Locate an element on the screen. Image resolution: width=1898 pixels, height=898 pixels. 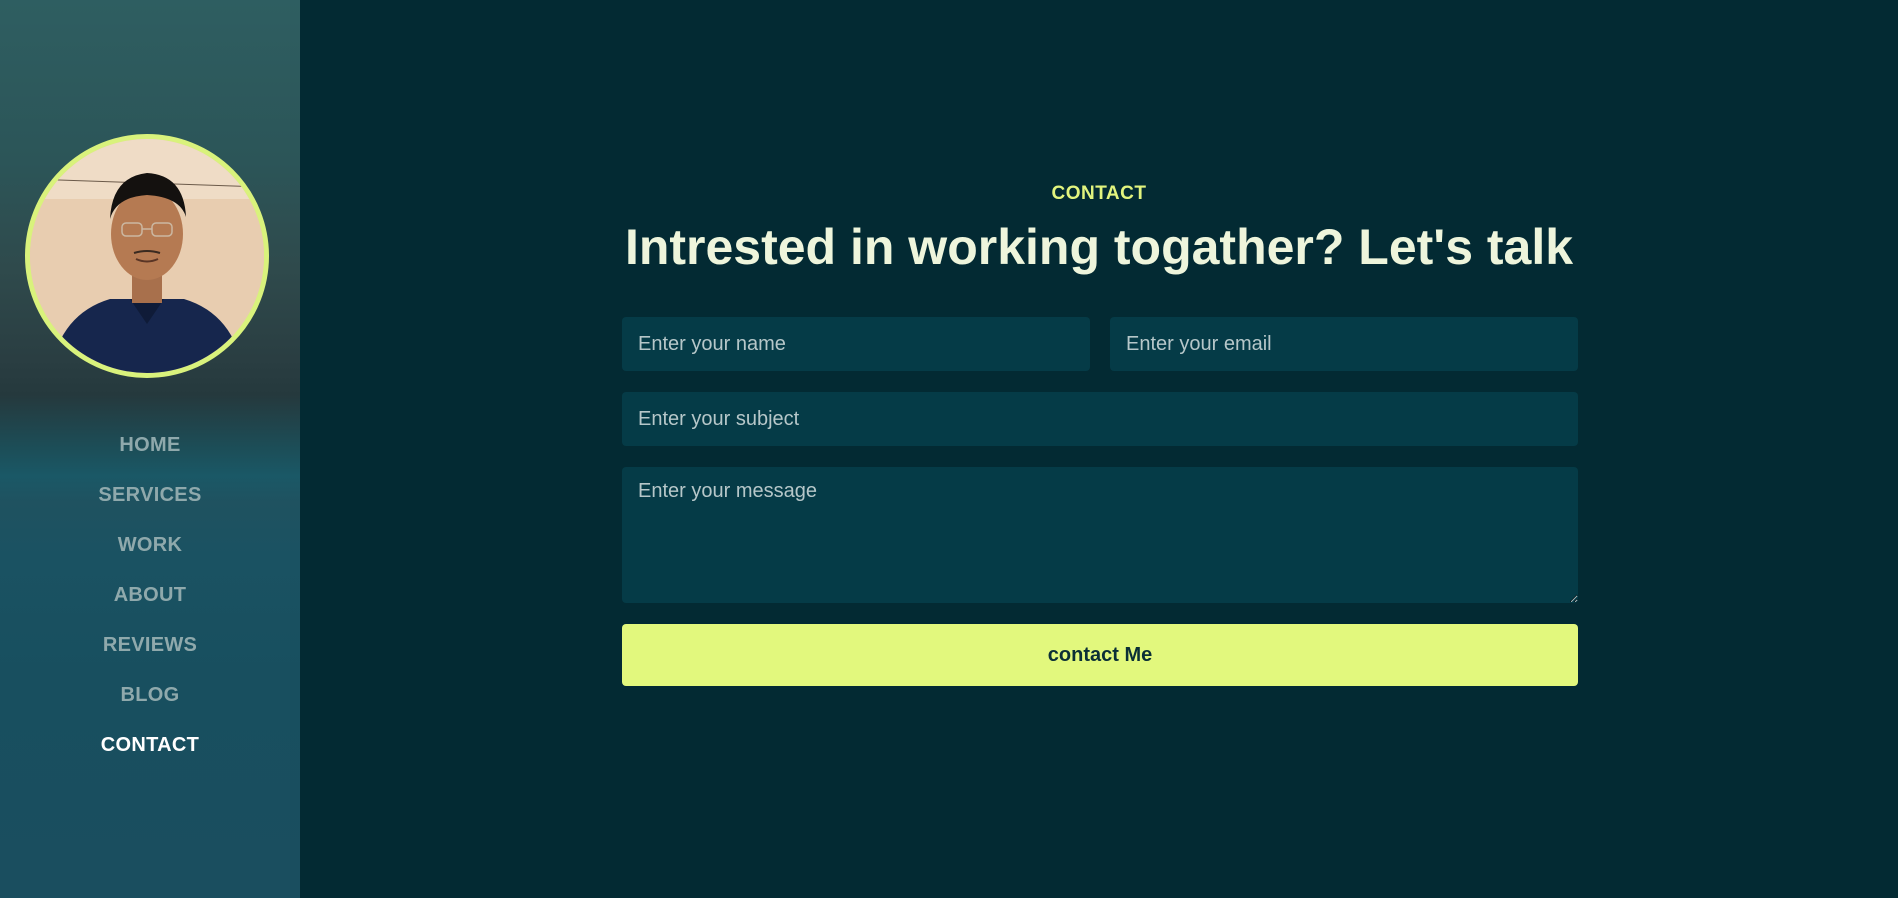
subject-input is located at coordinates (1100, 419).